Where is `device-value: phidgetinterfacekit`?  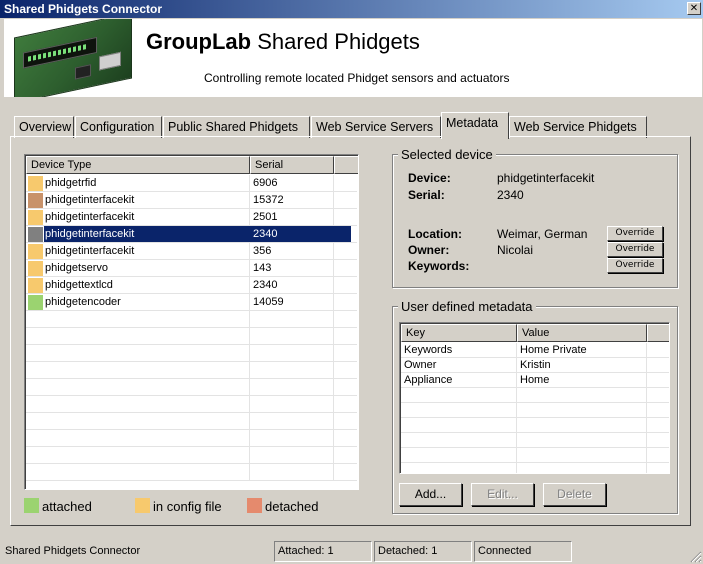 device-value: phidgetinterfacekit is located at coordinates (546, 178).